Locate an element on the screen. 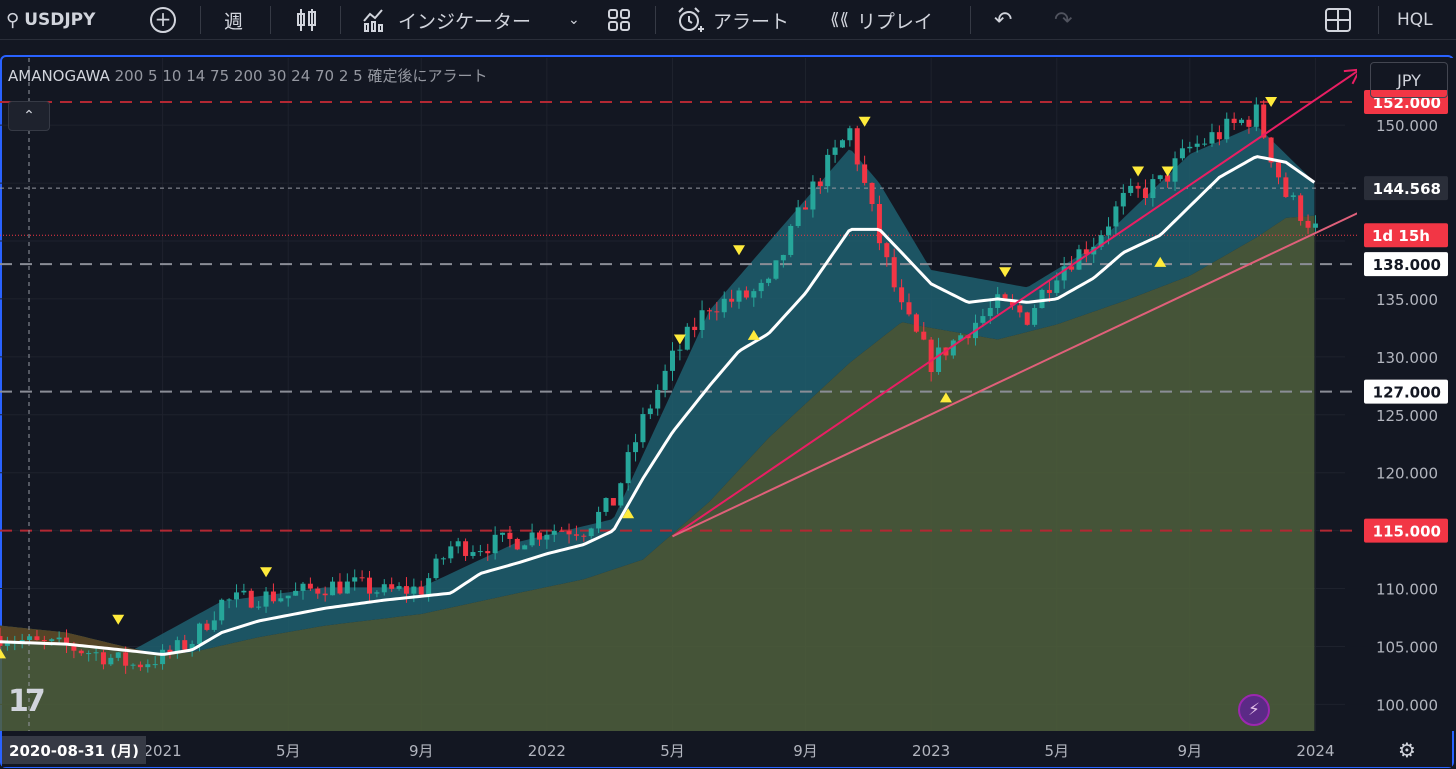  time-tick-label: 2024 is located at coordinates (1315, 751).